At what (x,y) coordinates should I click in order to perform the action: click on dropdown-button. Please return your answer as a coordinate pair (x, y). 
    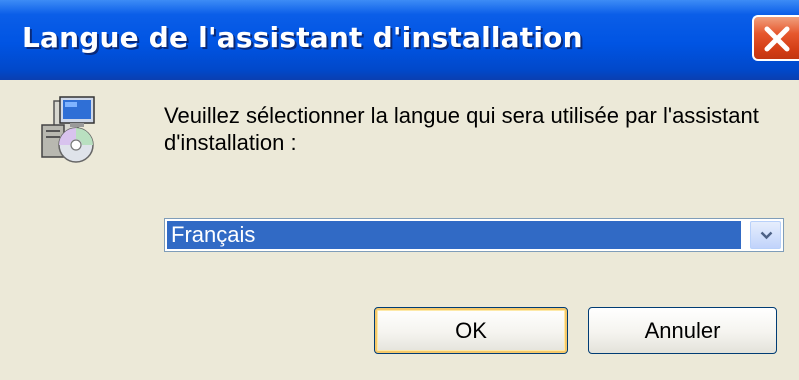
    Looking at the image, I should click on (765, 235).